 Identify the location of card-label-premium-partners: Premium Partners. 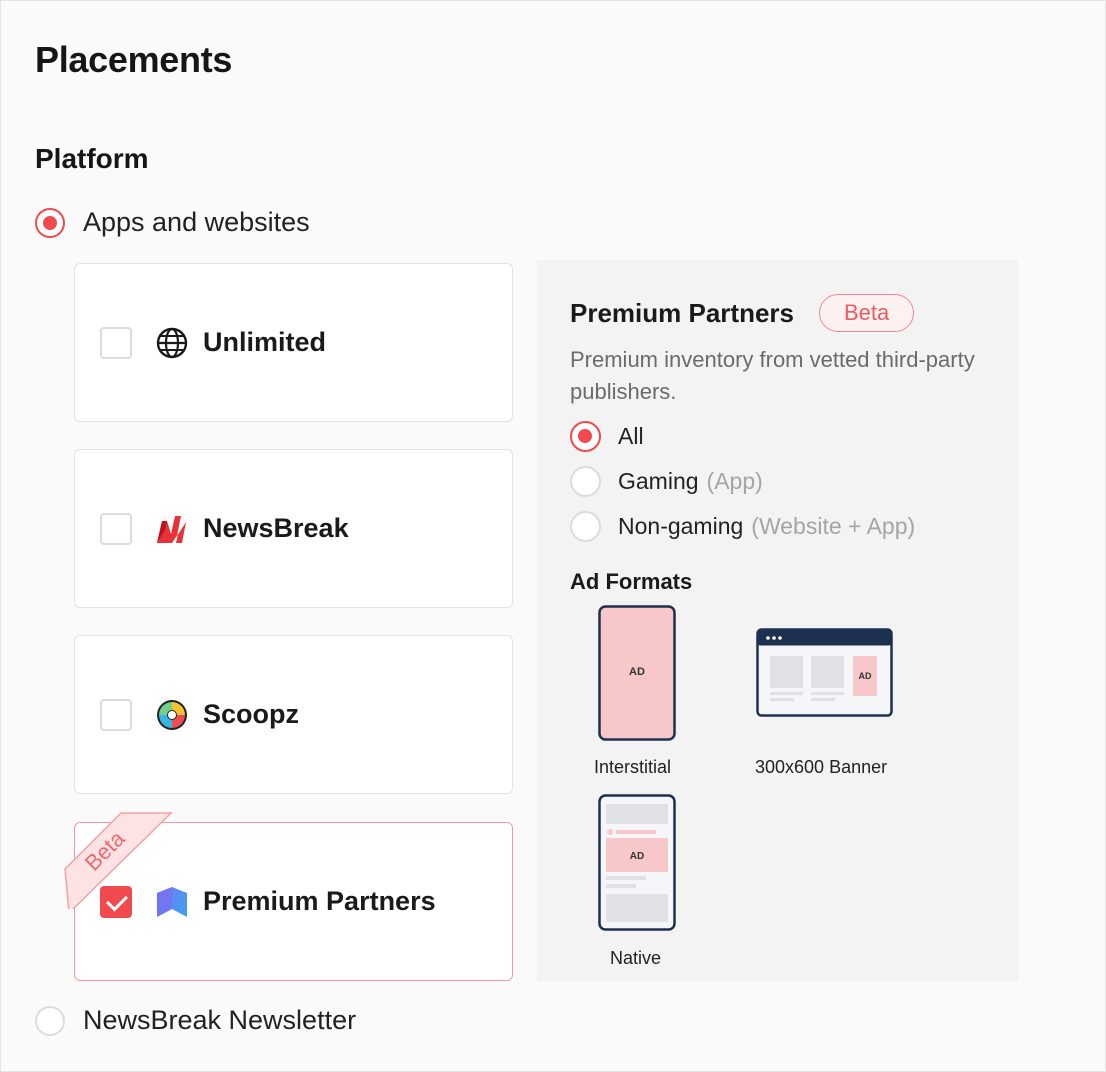
(319, 901).